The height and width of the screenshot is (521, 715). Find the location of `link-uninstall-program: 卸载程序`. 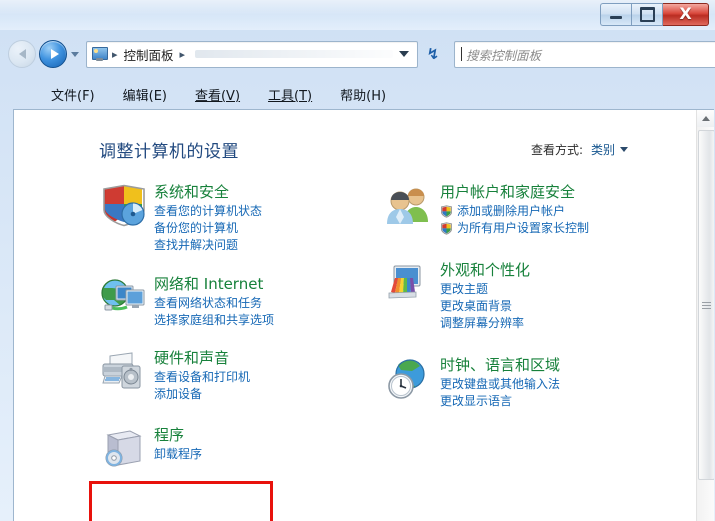

link-uninstall-program: 卸载程序 is located at coordinates (250, 454).